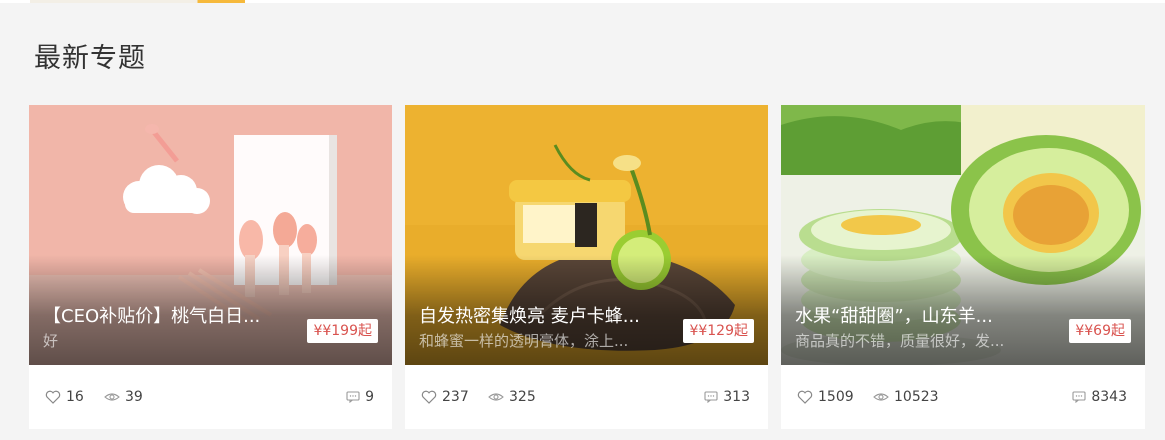  I want to click on like-count: 237, so click(455, 397).